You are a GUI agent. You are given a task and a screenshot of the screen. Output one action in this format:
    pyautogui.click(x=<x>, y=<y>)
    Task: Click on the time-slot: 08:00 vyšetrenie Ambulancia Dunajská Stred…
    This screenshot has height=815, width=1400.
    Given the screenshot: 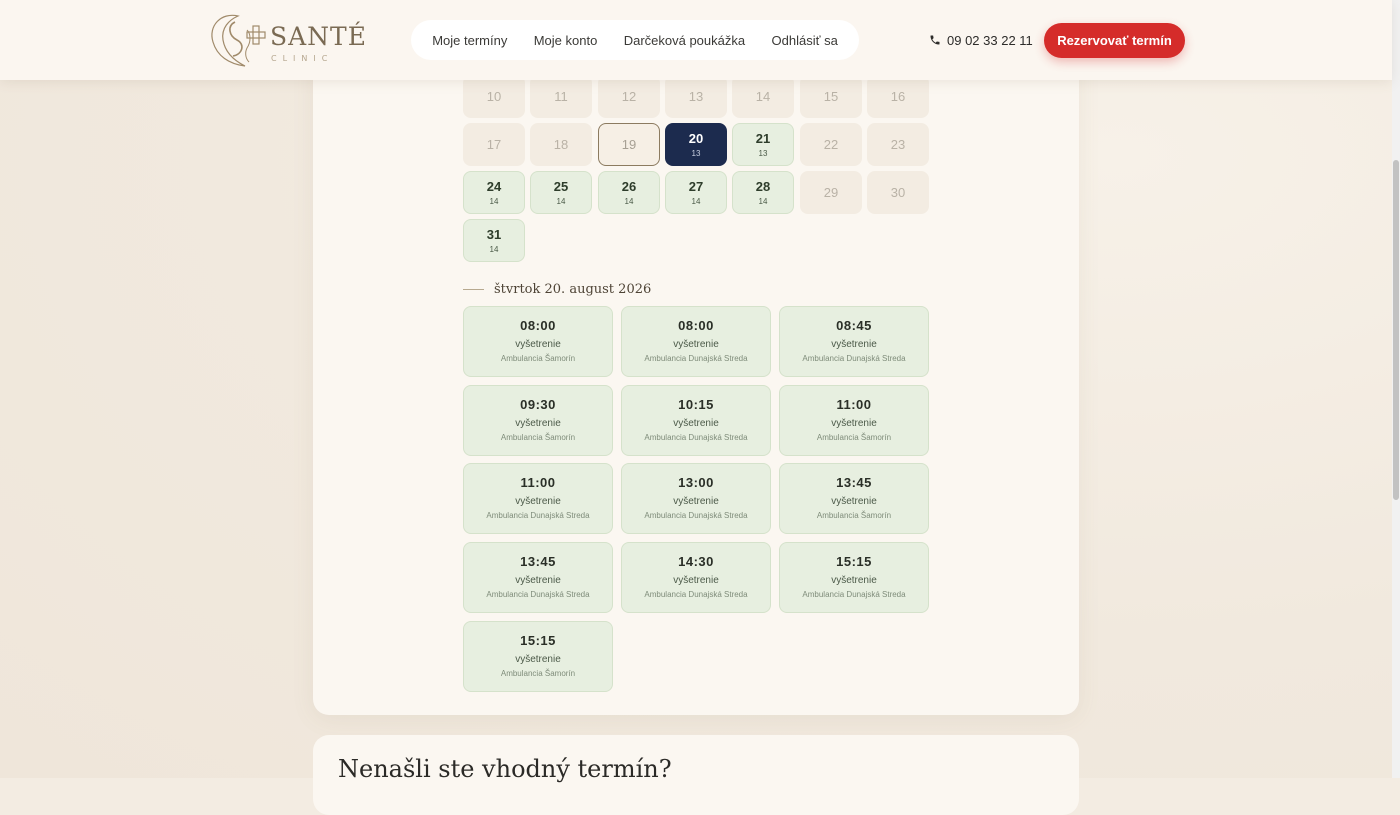 What is the action you would take?
    pyautogui.click(x=696, y=341)
    